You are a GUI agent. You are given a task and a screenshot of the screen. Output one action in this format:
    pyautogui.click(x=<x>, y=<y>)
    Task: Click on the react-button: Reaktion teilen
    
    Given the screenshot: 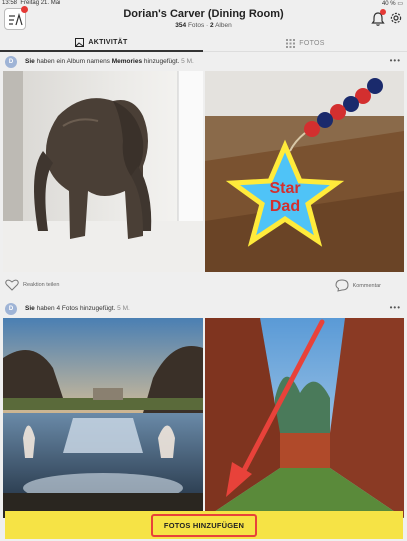 What is the action you would take?
    pyautogui.click(x=32, y=285)
    